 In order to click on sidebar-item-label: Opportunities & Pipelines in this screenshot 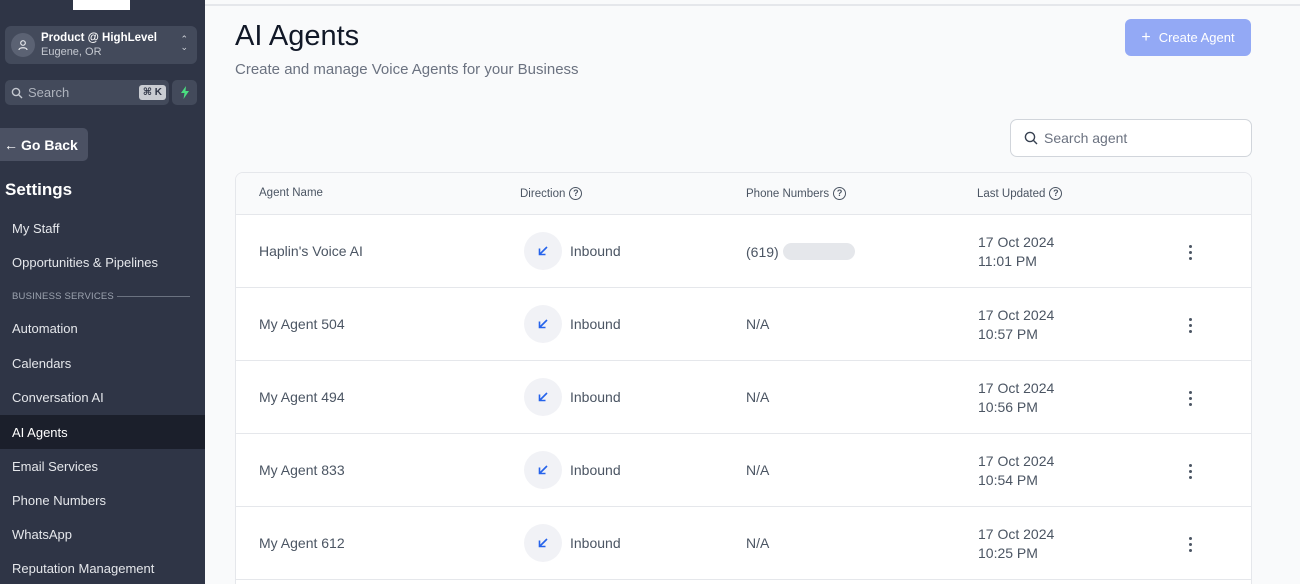, I will do `click(85, 262)`.